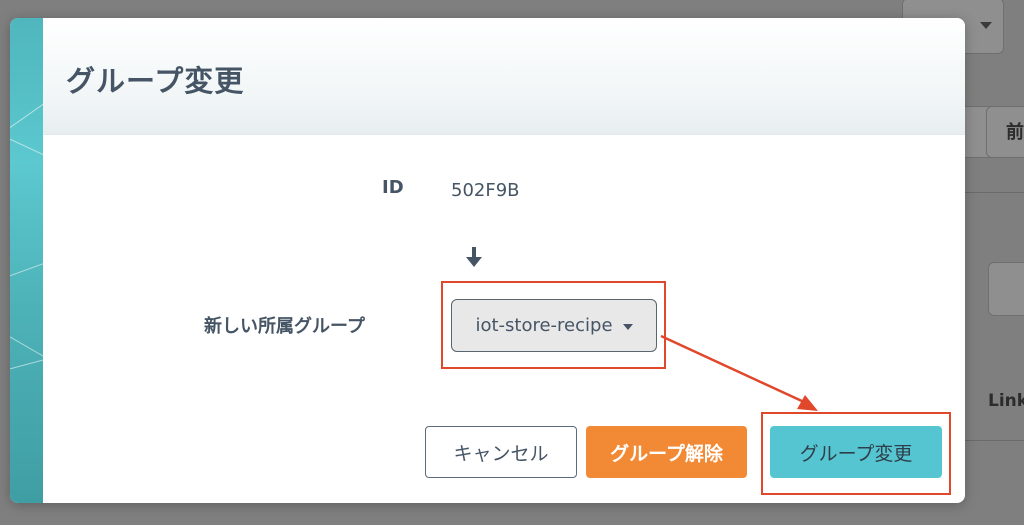 This screenshot has height=525, width=1024. Describe the element at coordinates (1006, 289) in the screenshot. I see `background-input` at that location.